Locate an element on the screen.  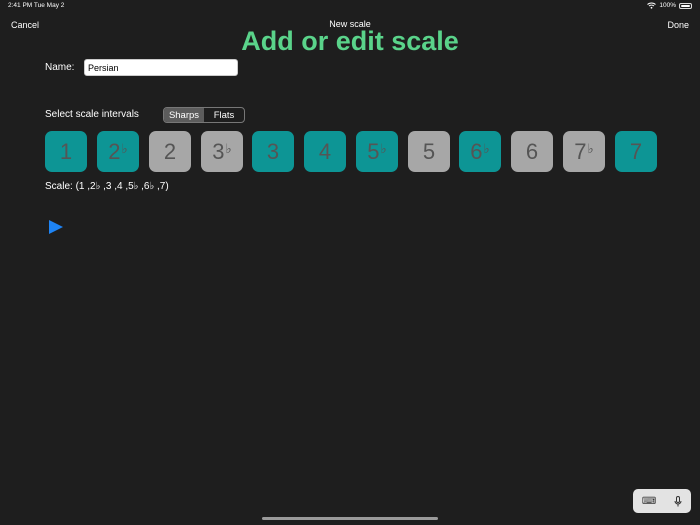
interval-button: 5 ♭ is located at coordinates (377, 151).